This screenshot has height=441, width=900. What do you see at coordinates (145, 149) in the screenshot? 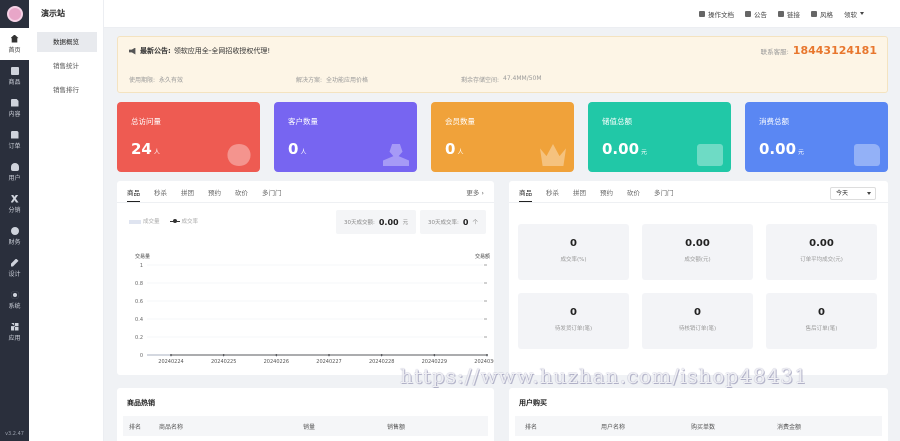
I see `stat-value: 24 人` at bounding box center [145, 149].